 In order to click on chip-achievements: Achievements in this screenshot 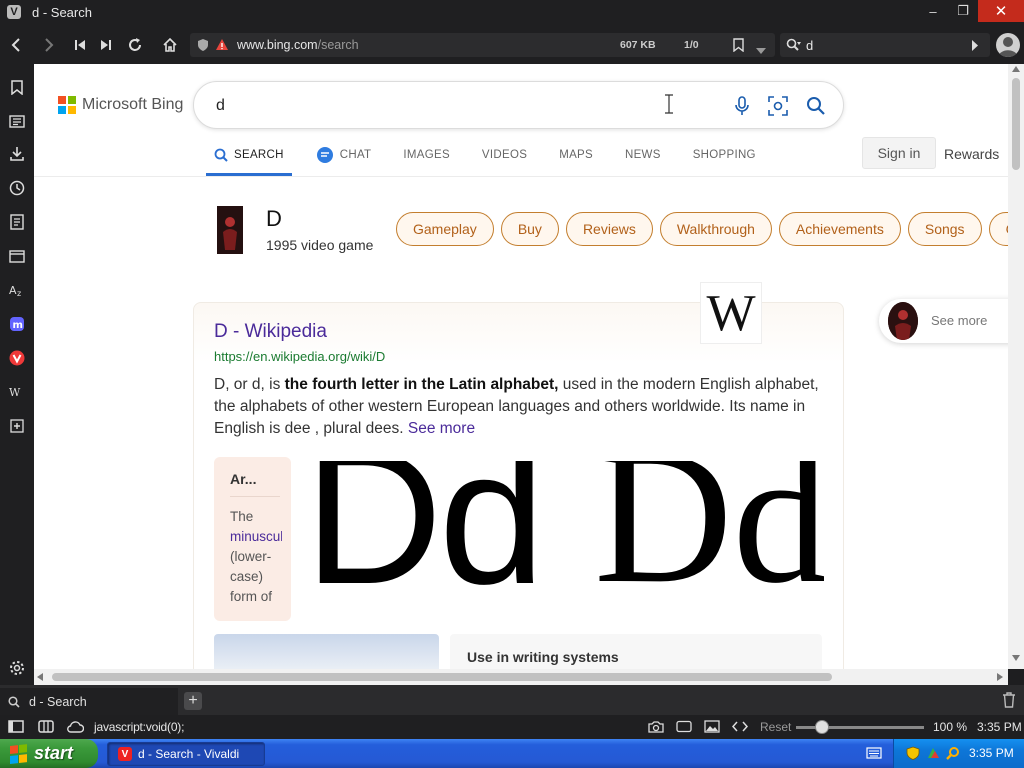, I will do `click(839, 229)`.